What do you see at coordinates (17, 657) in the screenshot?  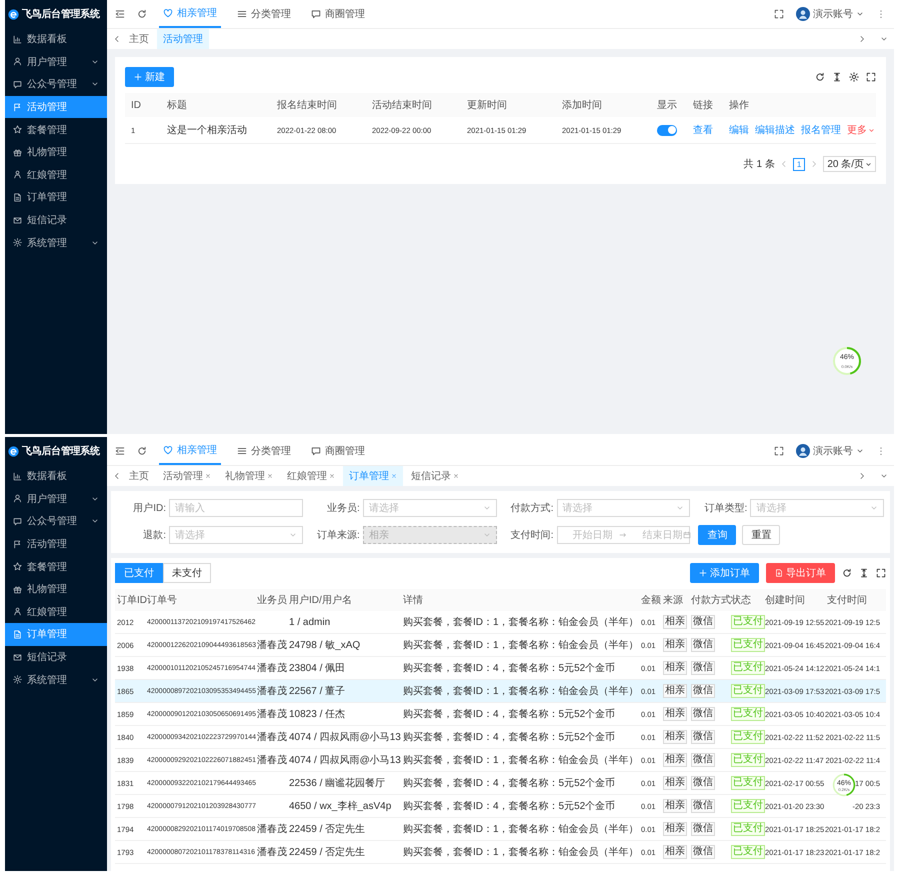 I see `mail-icon` at bounding box center [17, 657].